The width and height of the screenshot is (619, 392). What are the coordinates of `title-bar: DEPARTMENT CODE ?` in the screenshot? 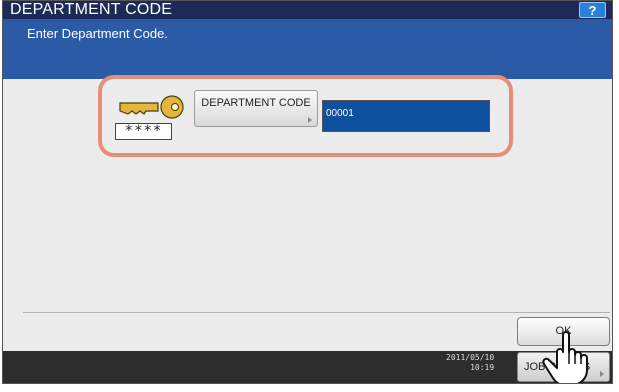 It's located at (307, 10).